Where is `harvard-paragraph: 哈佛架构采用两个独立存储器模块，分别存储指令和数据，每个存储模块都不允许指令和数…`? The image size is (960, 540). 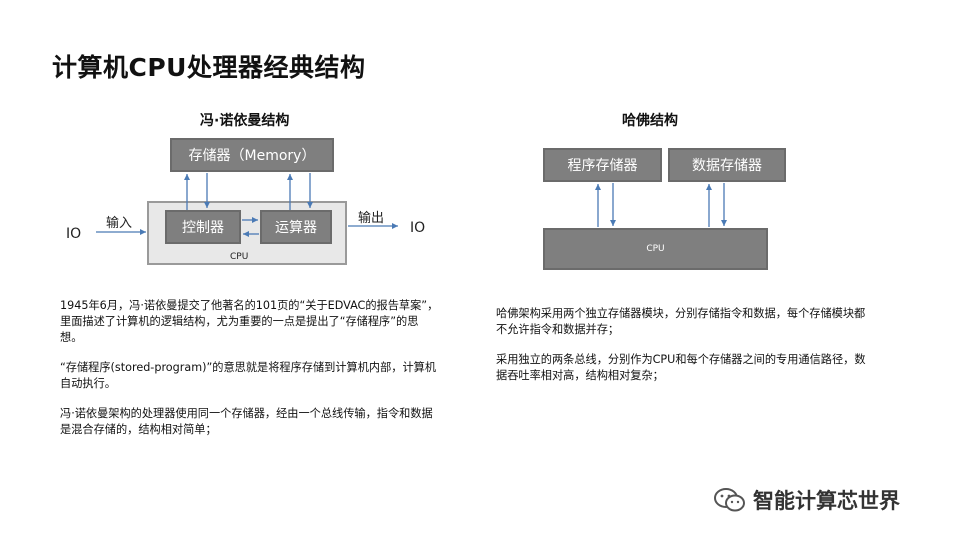
harvard-paragraph: 哈佛架构采用两个独立存储器模块，分别存储指令和数据，每个存储模块都不允许指令和数… is located at coordinates (681, 321).